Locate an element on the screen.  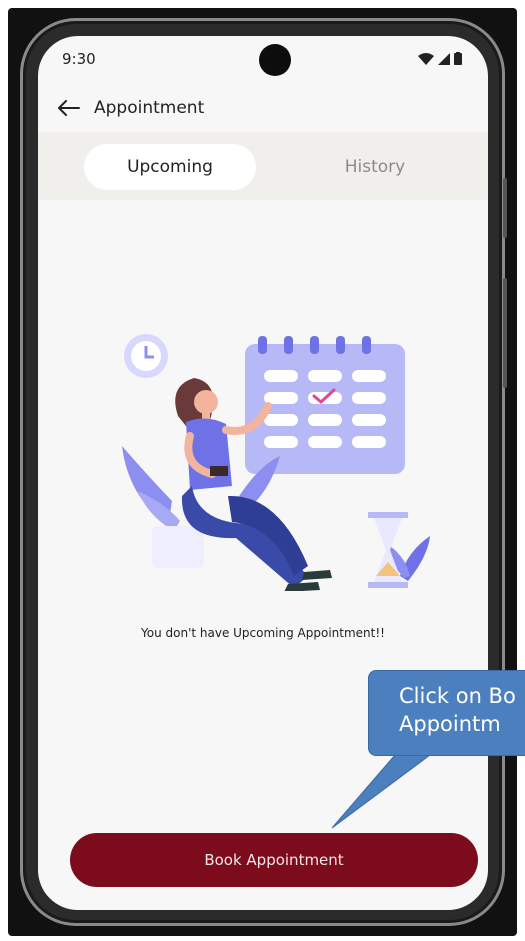
annotation-callout: Click on Bo Appointm is located at coordinates (446, 713).